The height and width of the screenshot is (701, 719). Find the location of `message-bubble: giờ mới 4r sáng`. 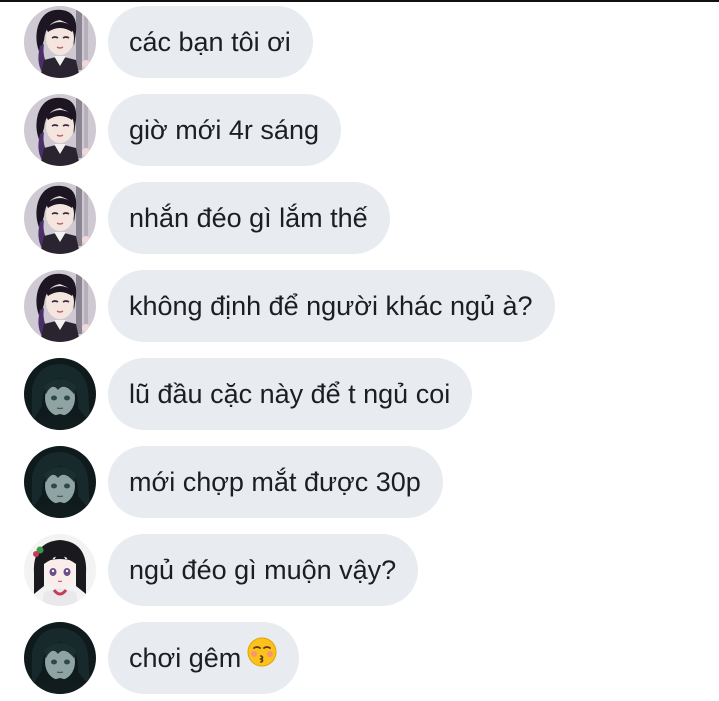

message-bubble: giờ mới 4r sáng is located at coordinates (224, 130).